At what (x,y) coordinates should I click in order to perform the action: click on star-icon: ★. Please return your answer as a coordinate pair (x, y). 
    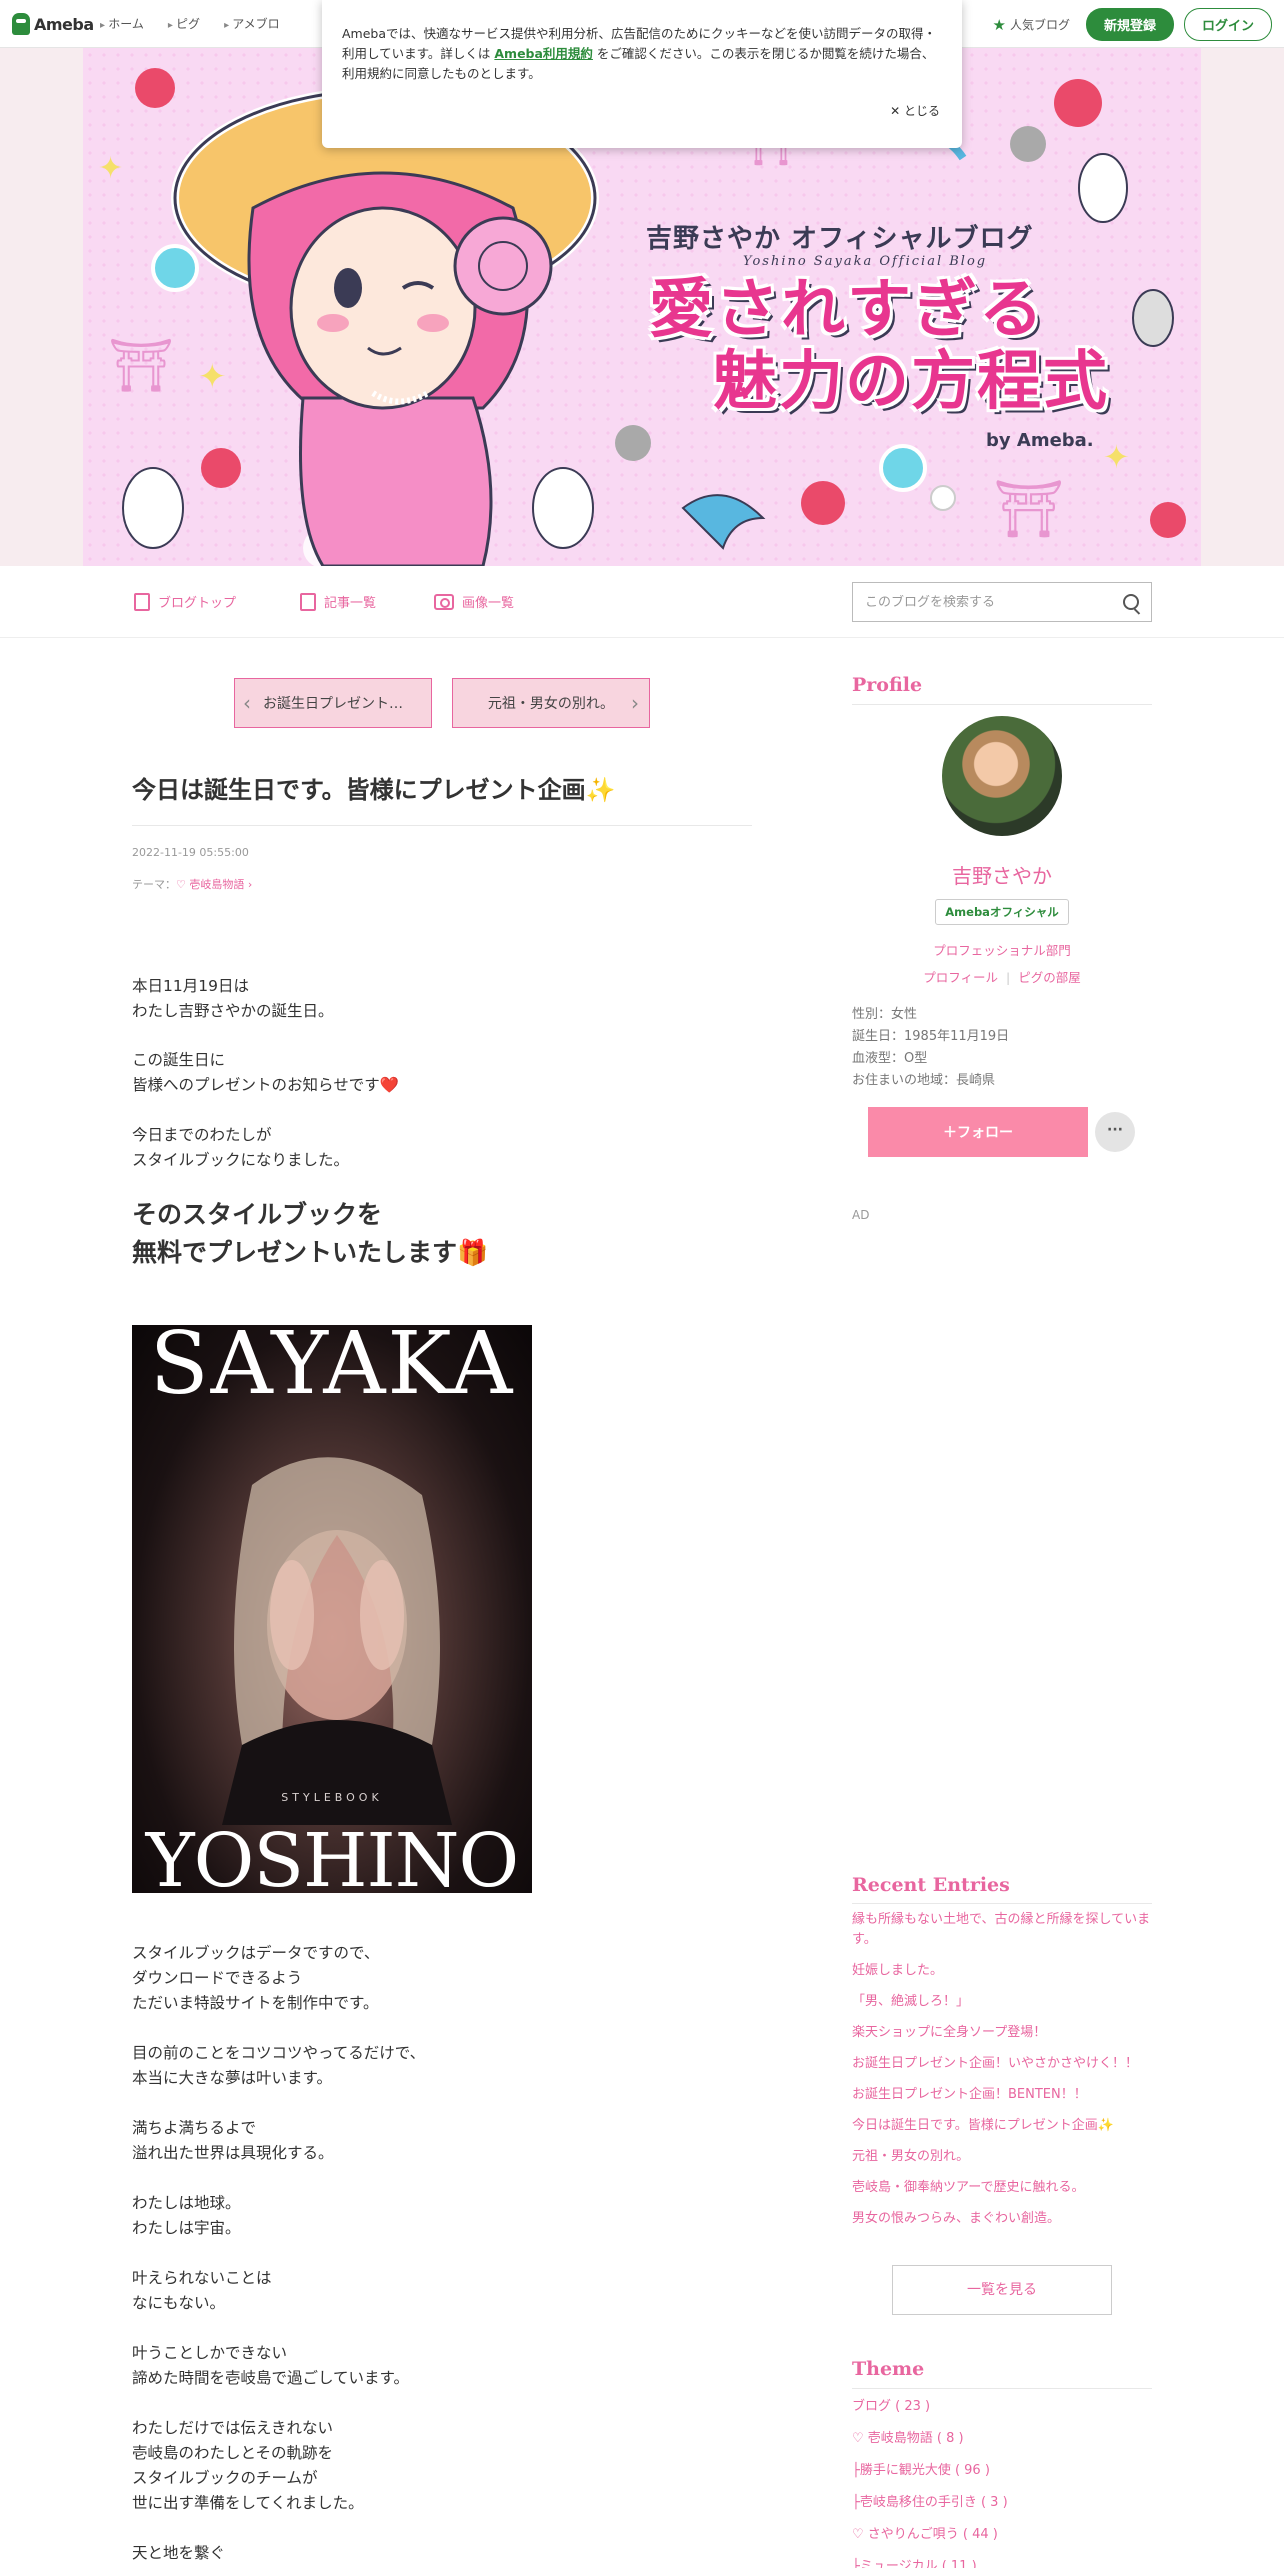
    Looking at the image, I should click on (999, 24).